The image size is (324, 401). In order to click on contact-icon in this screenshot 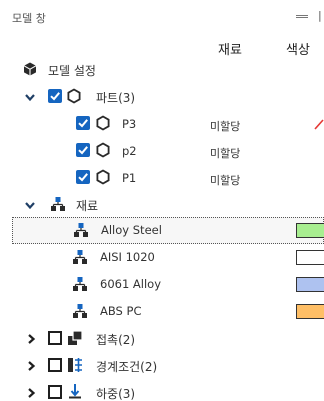, I will do `click(75, 338)`.